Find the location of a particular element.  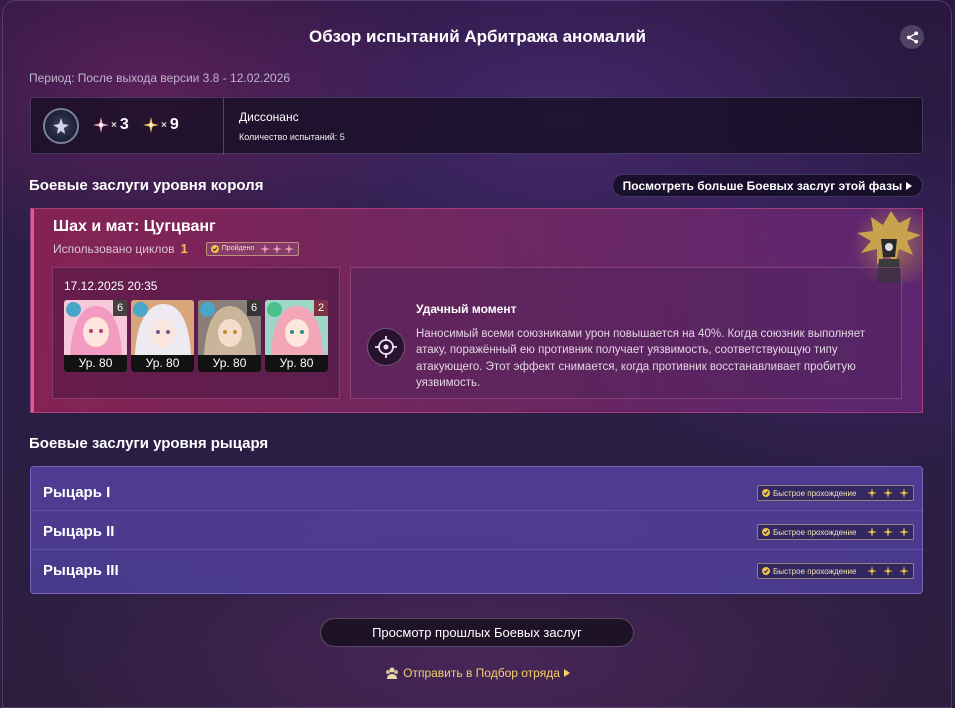

eidolon-level: 2 is located at coordinates (321, 308).